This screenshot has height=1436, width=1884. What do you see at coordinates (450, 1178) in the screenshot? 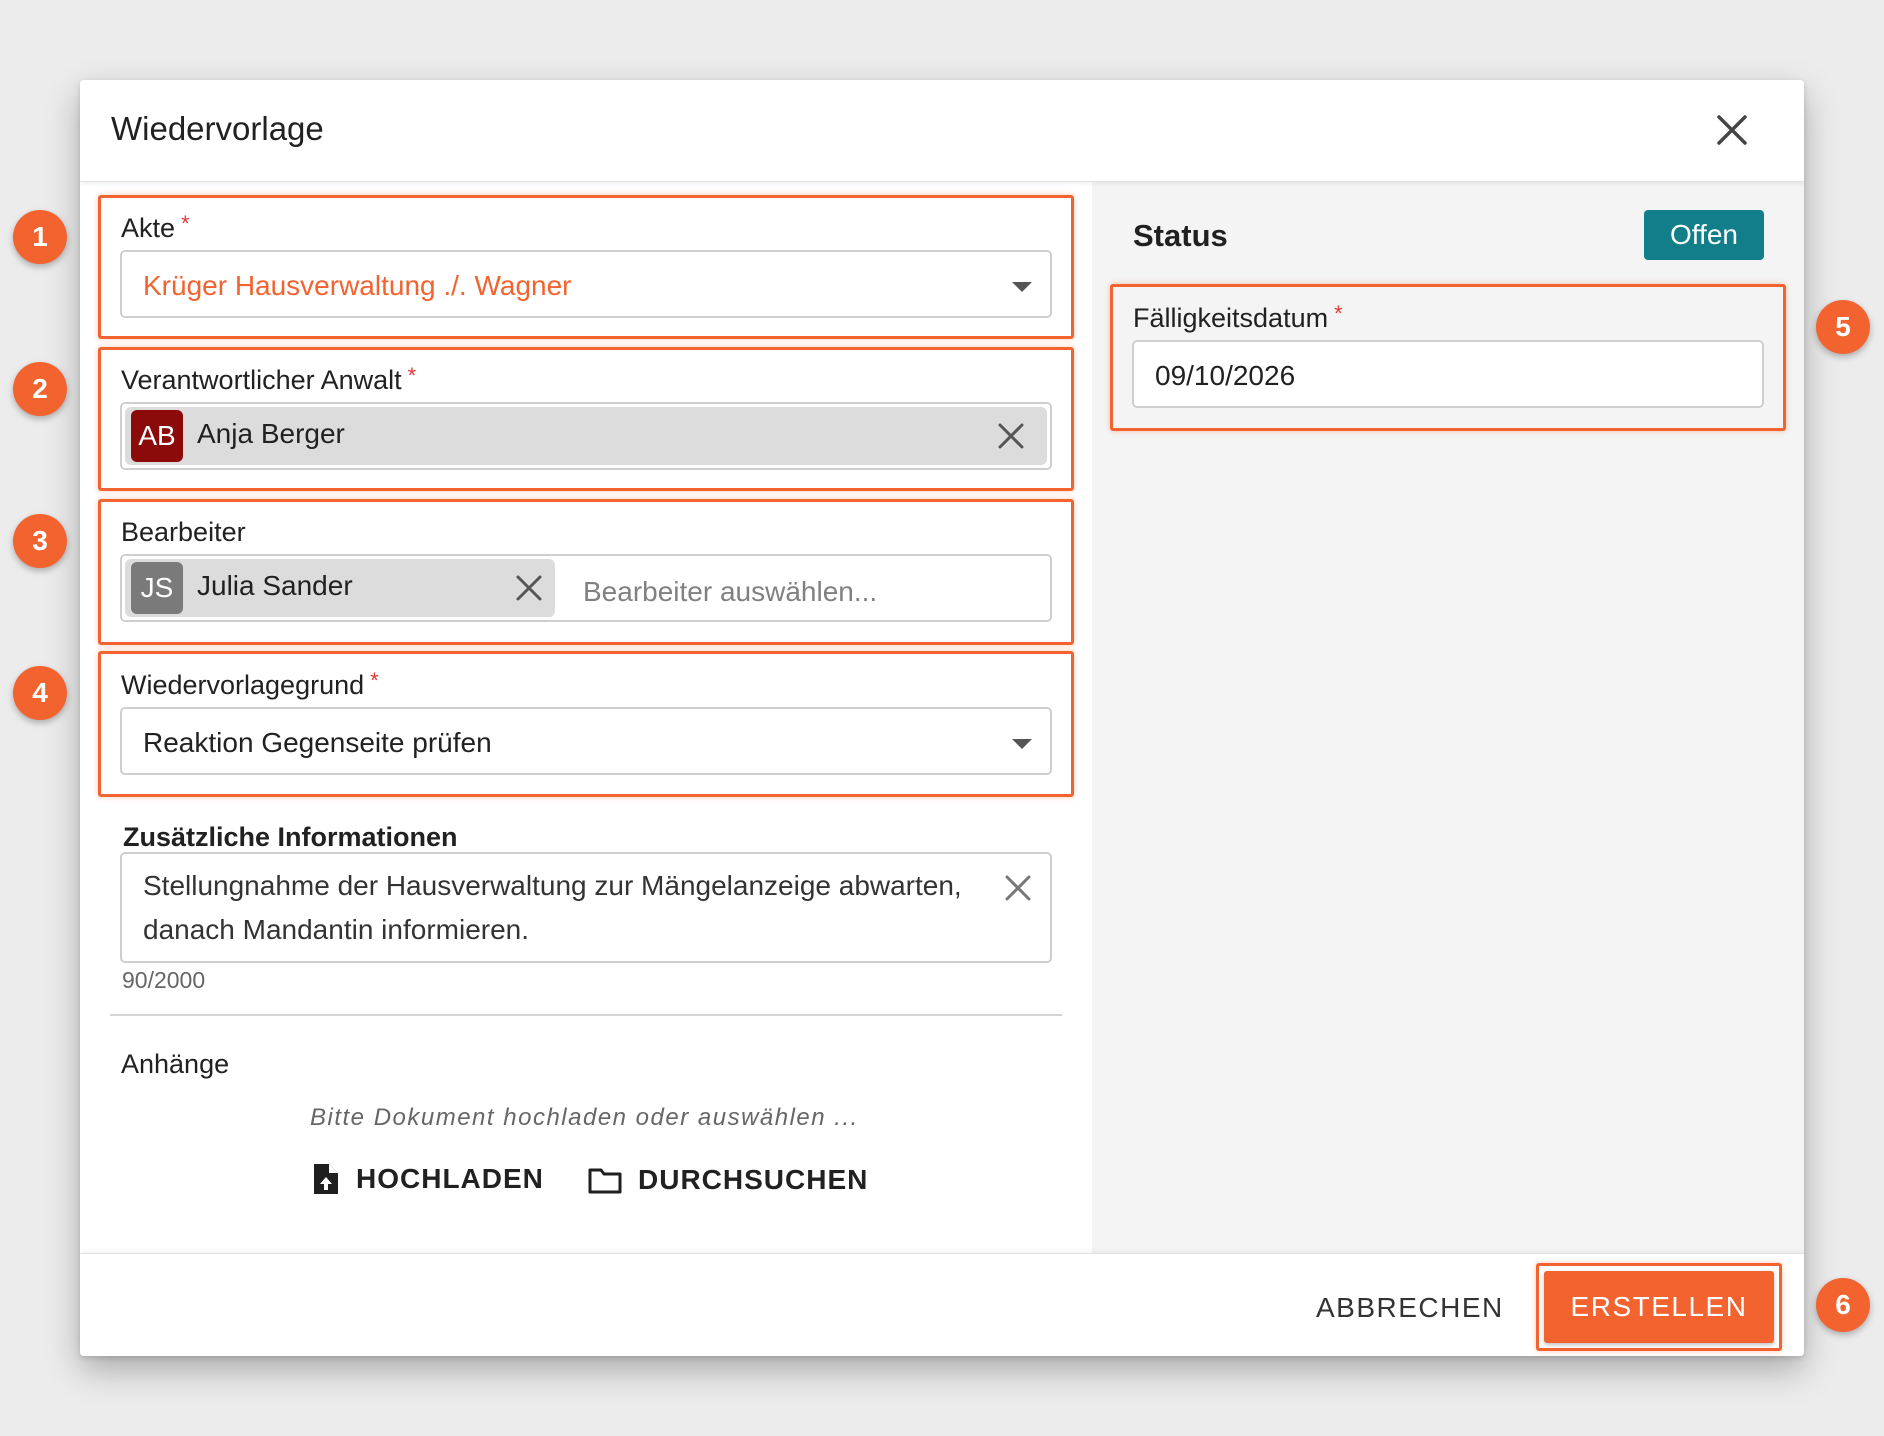
I see `upload-label: HOCHLADEN` at bounding box center [450, 1178].